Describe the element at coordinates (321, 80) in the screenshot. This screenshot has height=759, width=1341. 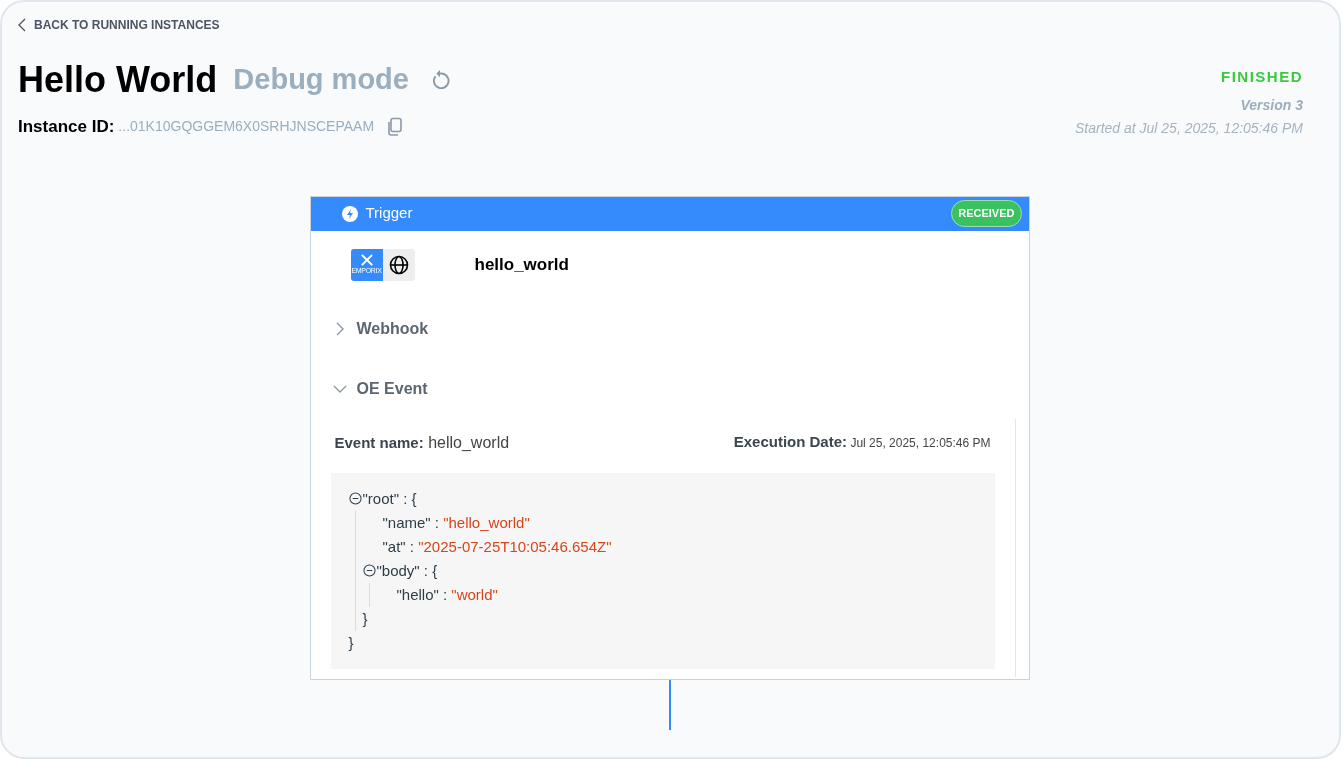
I see `mode-label: Debug mode` at that location.